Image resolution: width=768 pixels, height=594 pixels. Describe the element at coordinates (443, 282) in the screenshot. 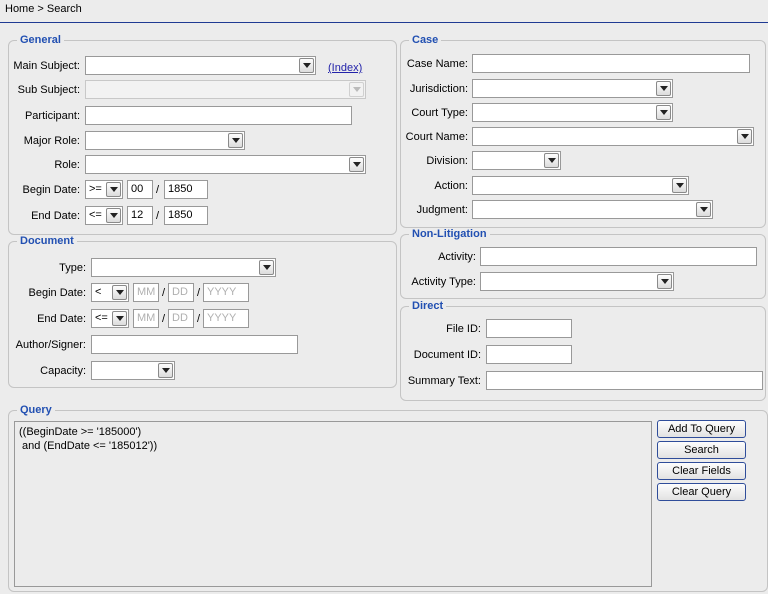

I see `activity-type-label: Activity Type:` at that location.